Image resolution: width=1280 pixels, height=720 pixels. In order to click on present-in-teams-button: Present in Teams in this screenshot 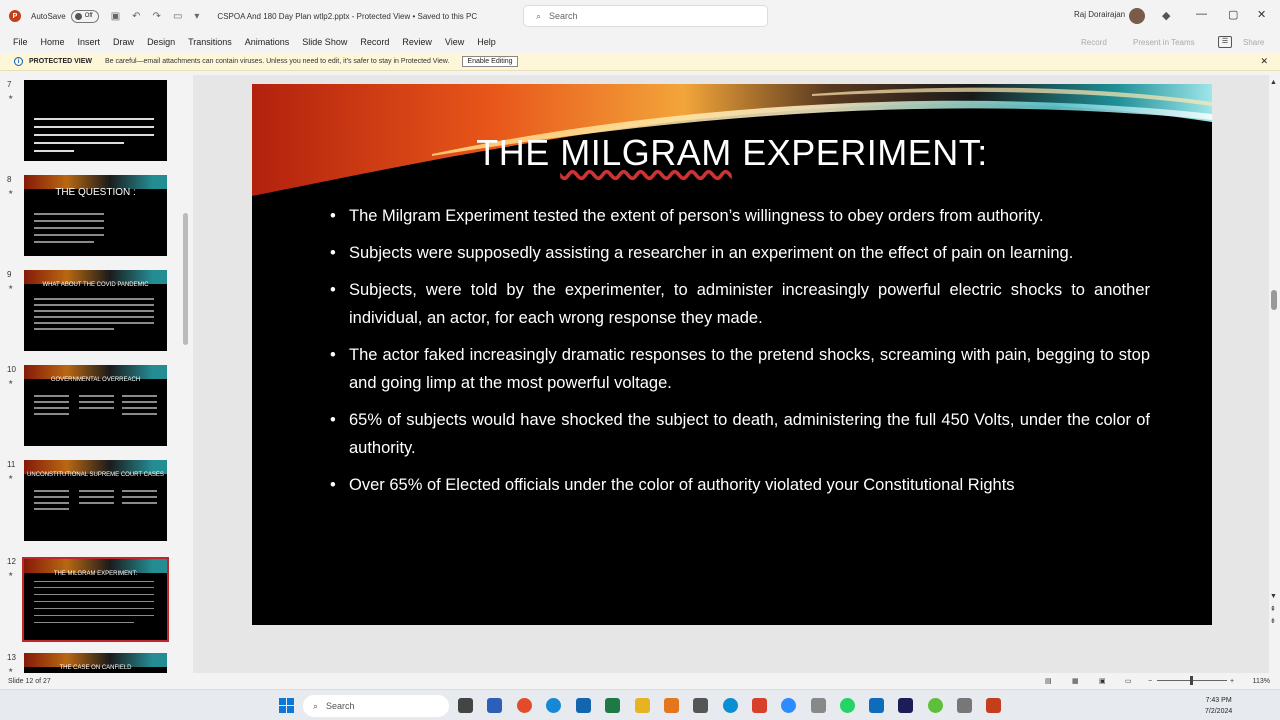, I will do `click(1164, 42)`.